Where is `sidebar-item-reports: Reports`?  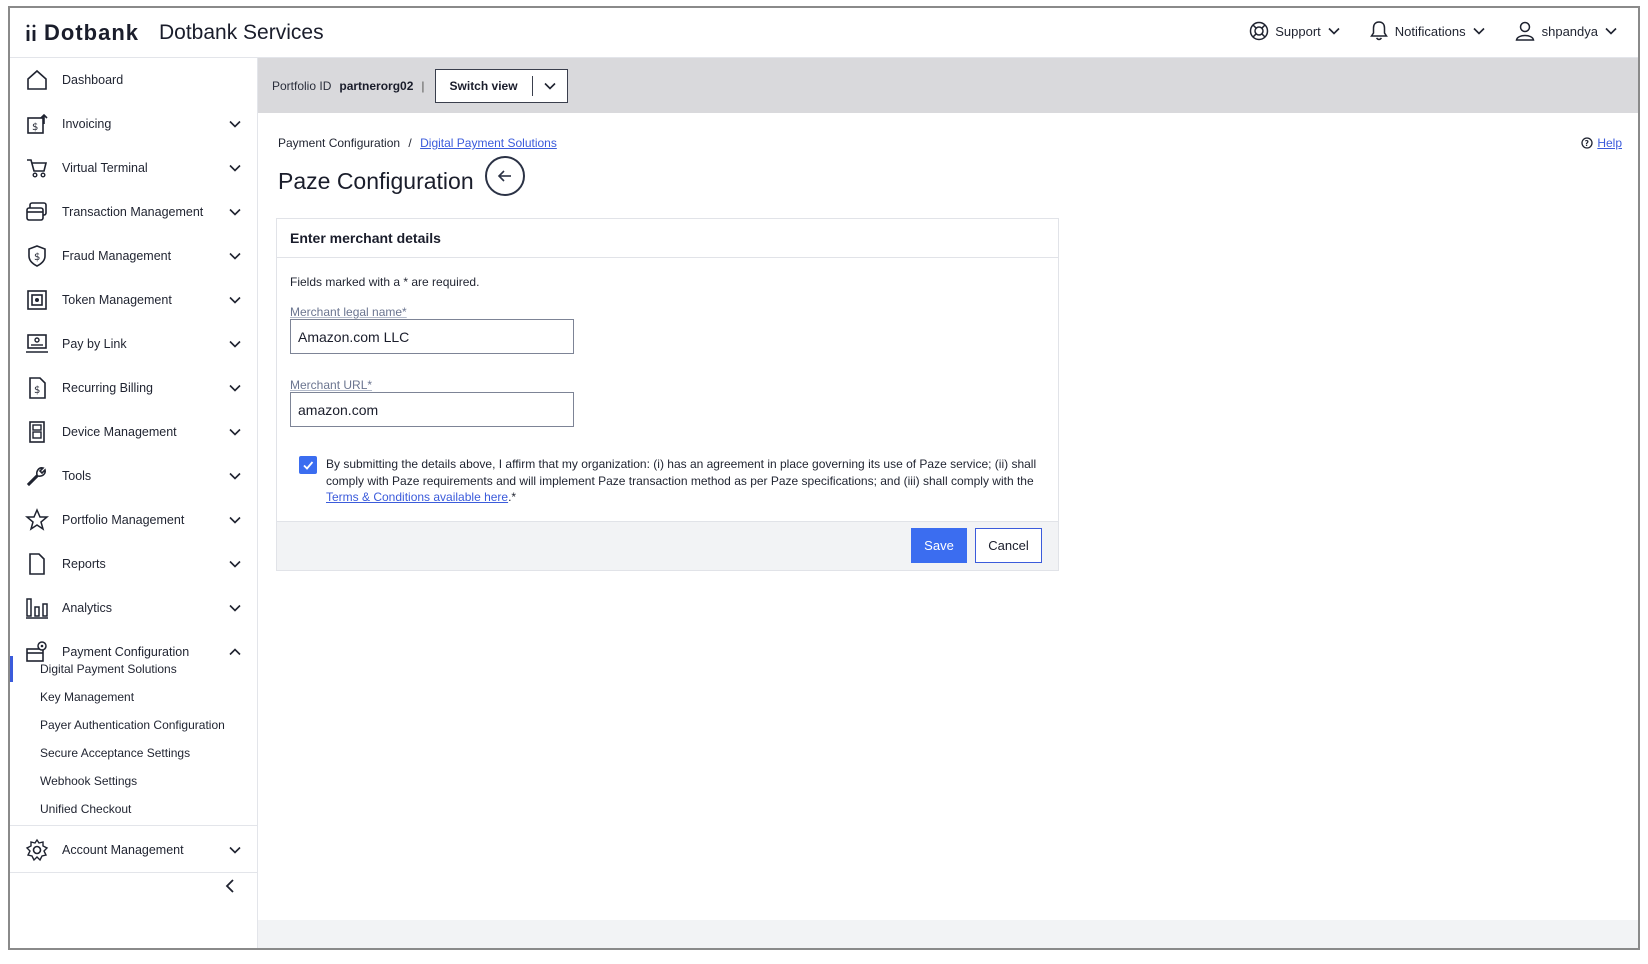
sidebar-item-reports: Reports is located at coordinates (133, 564).